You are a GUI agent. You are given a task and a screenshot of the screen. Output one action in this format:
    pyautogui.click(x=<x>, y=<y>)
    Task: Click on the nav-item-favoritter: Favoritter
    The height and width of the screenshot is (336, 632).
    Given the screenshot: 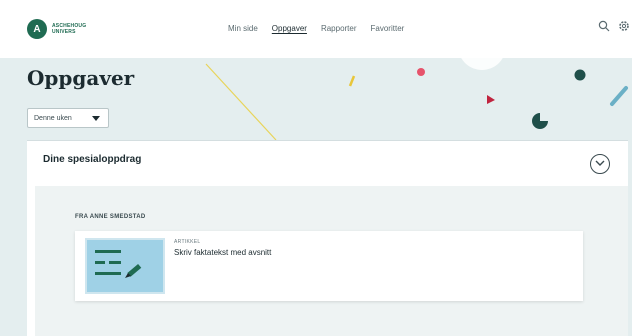 What is the action you would take?
    pyautogui.click(x=388, y=28)
    